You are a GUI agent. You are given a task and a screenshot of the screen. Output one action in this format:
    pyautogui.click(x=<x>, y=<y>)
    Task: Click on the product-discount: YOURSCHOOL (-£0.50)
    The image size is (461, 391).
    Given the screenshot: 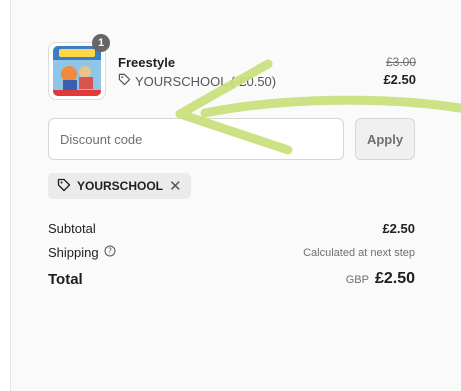 What is the action you would take?
    pyautogui.click(x=197, y=81)
    